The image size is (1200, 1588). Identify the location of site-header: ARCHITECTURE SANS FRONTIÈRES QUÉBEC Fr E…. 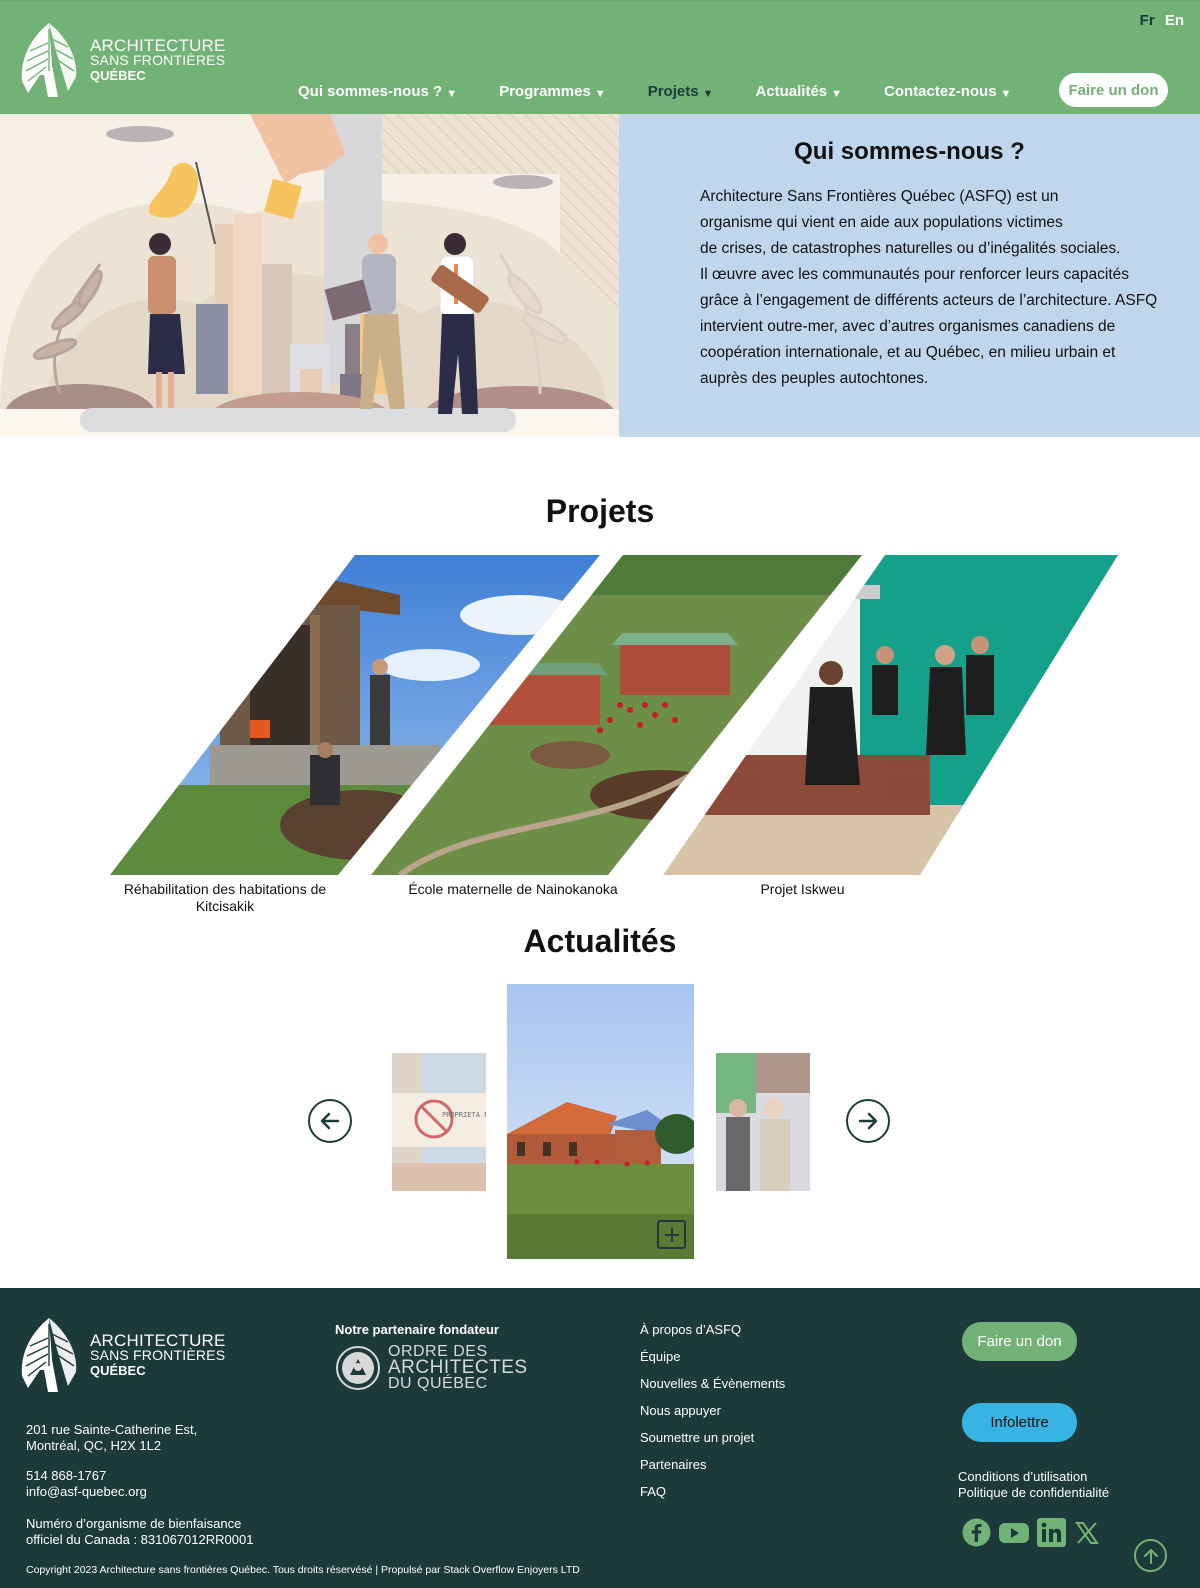
(600, 57).